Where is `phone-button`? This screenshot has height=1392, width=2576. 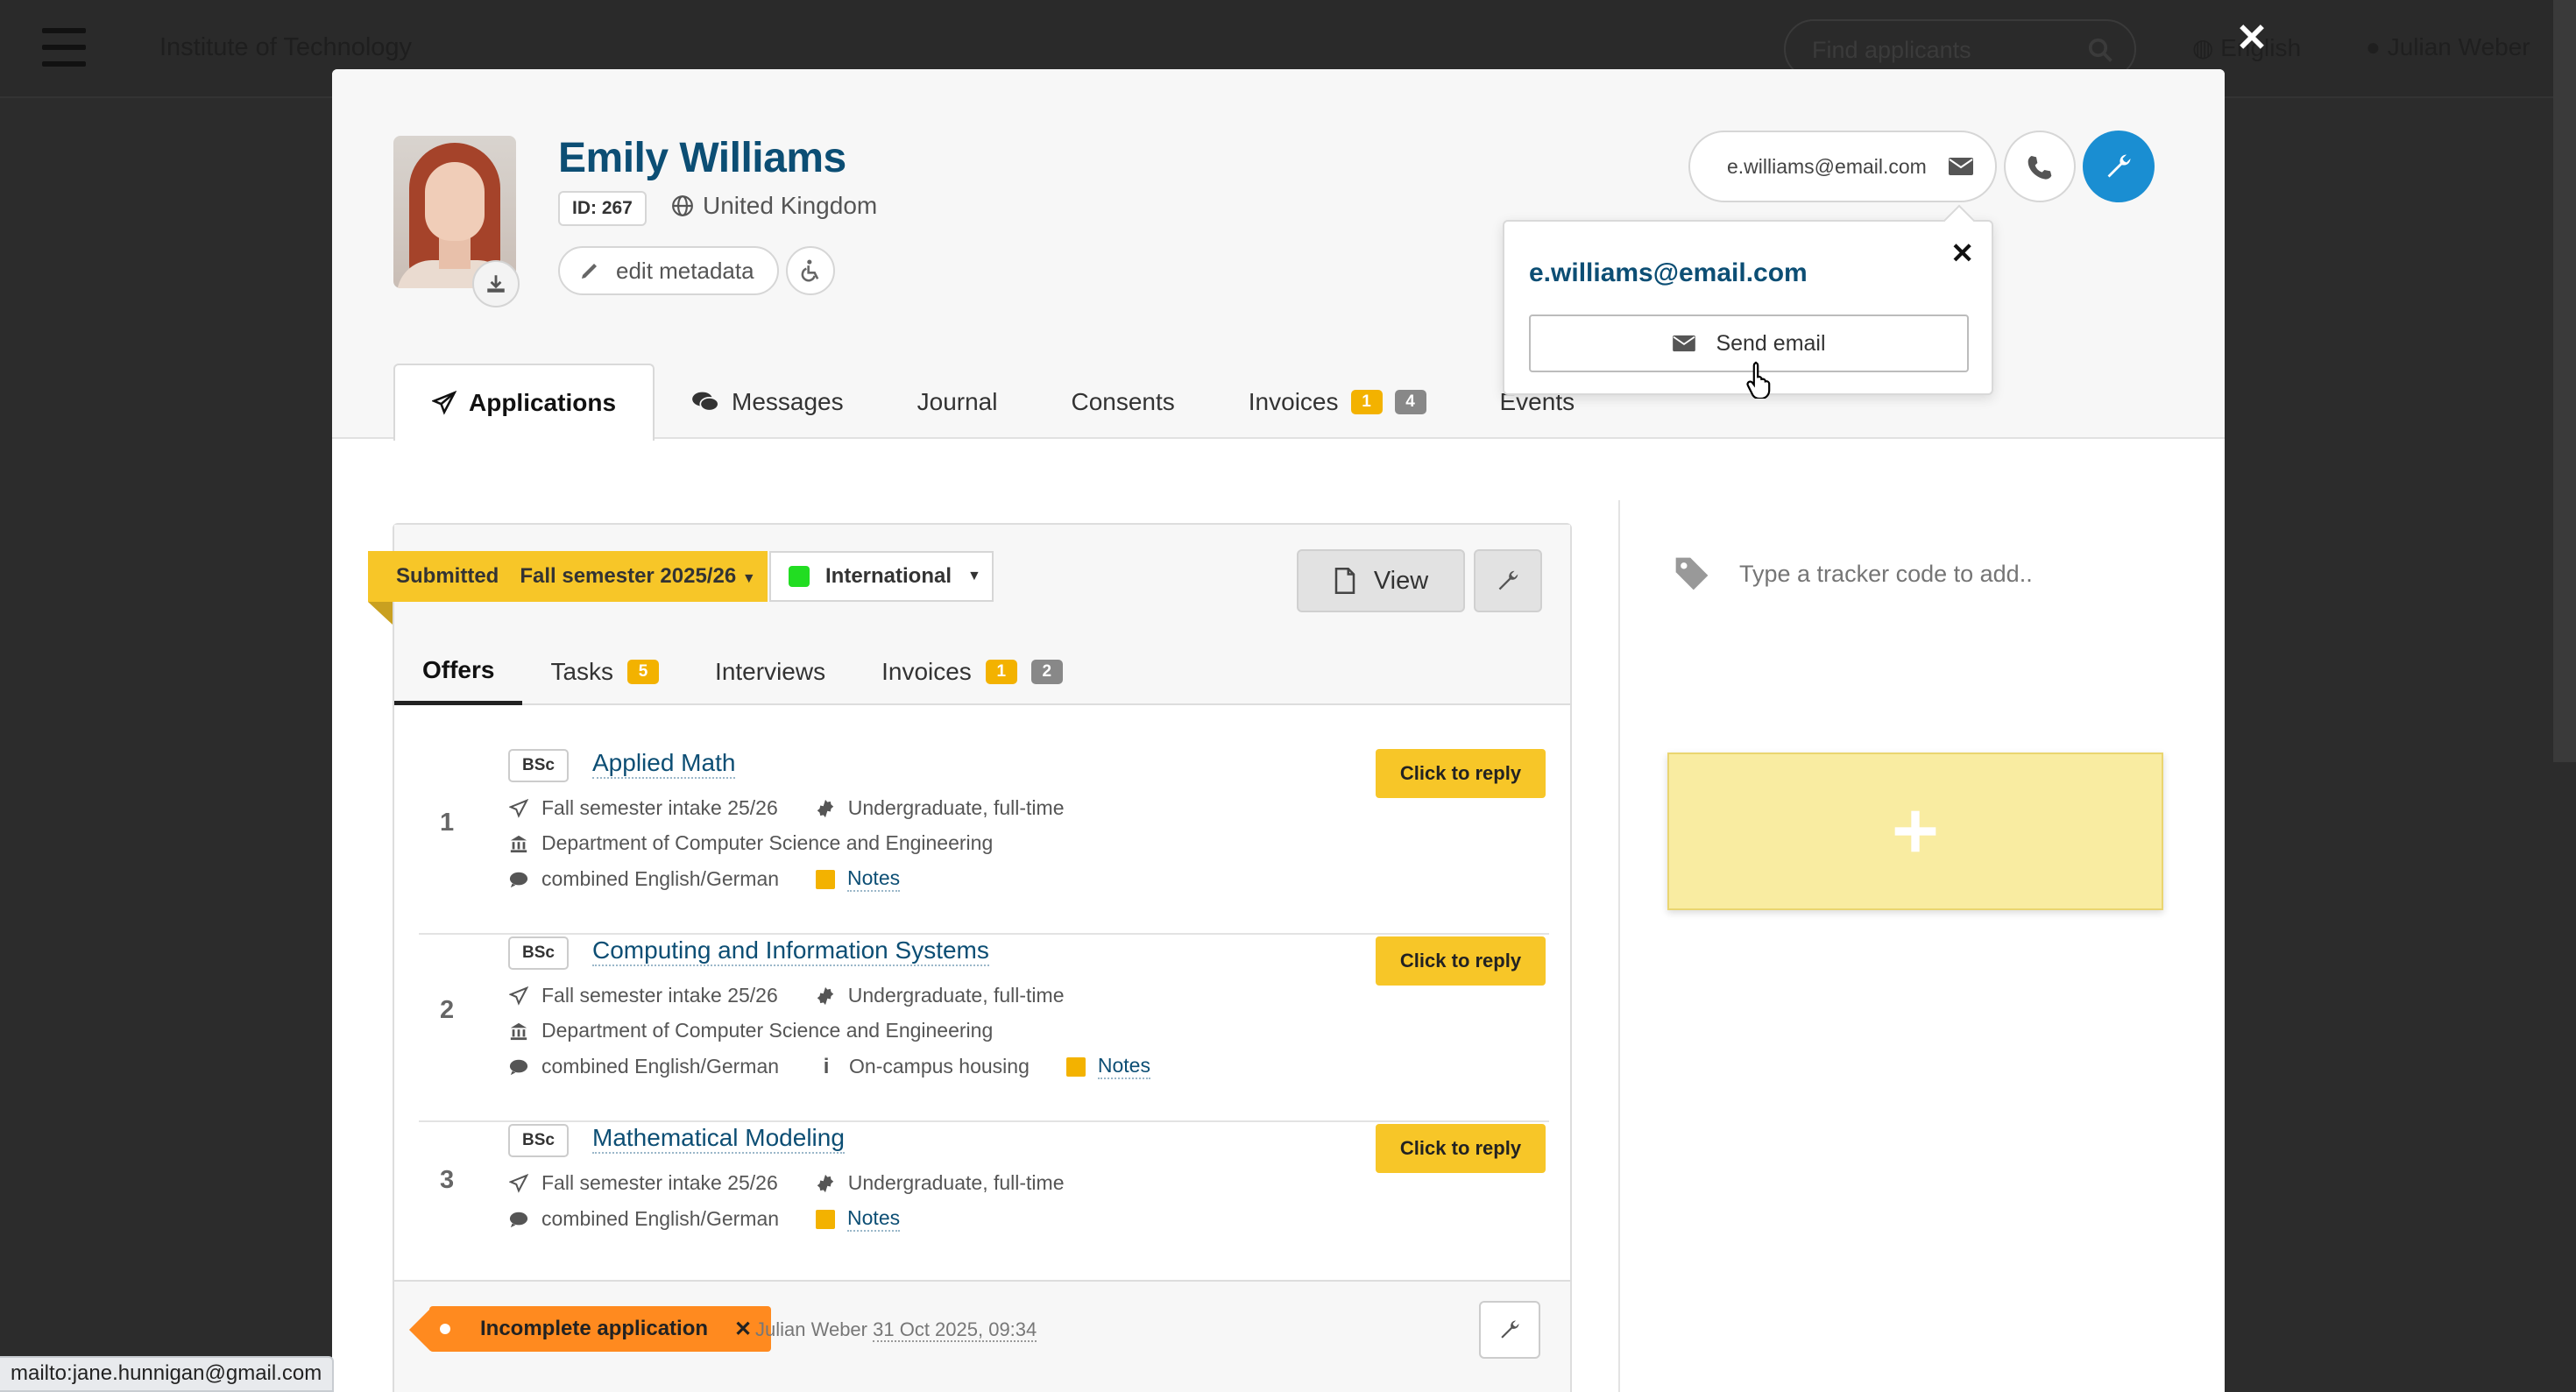 phone-button is located at coordinates (2040, 167).